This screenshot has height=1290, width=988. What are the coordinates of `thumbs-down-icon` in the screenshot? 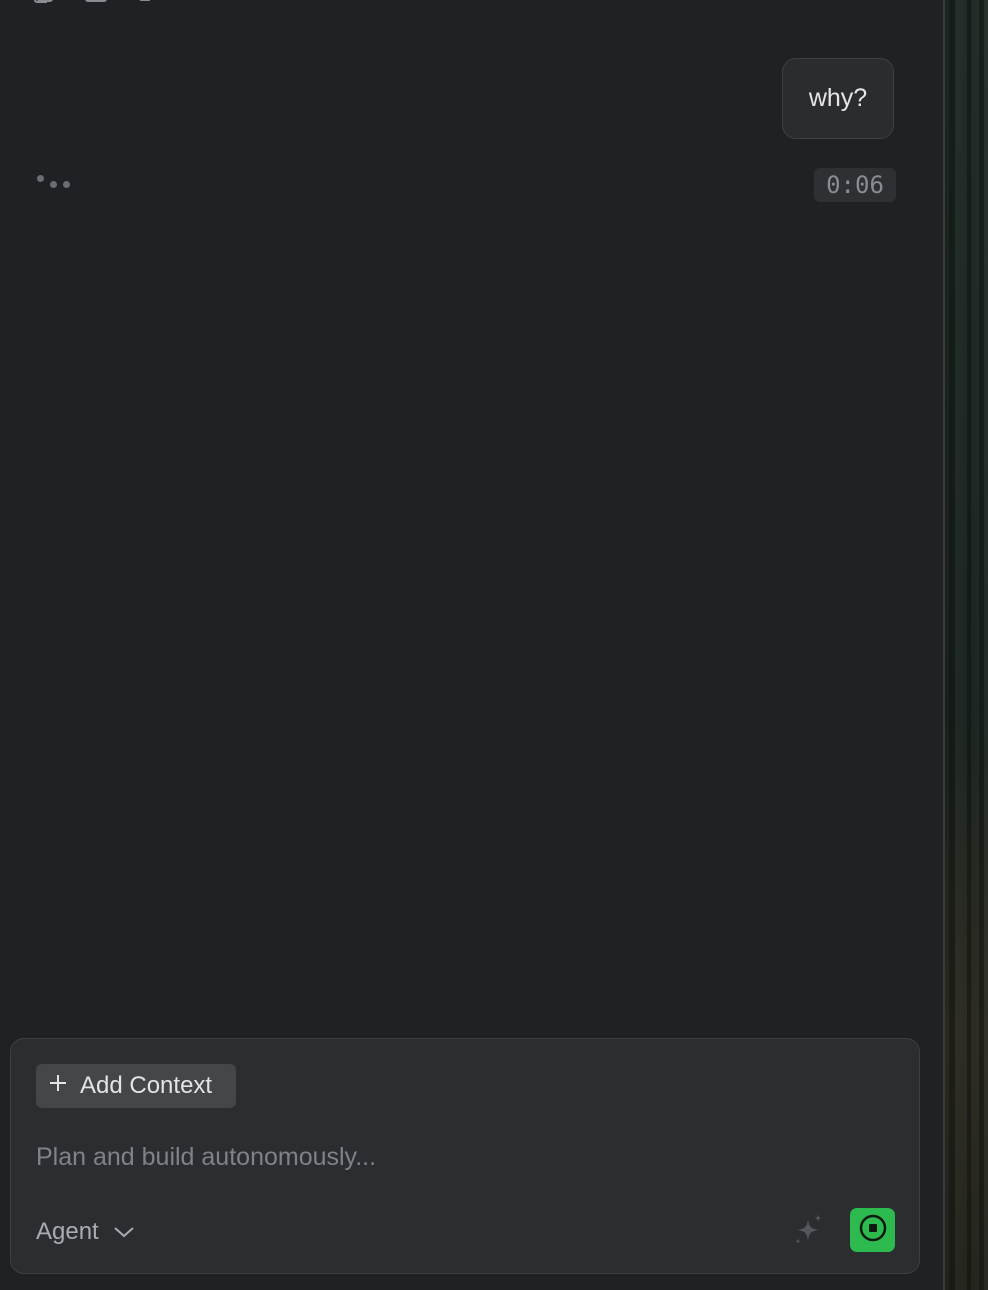 It's located at (146, 5).